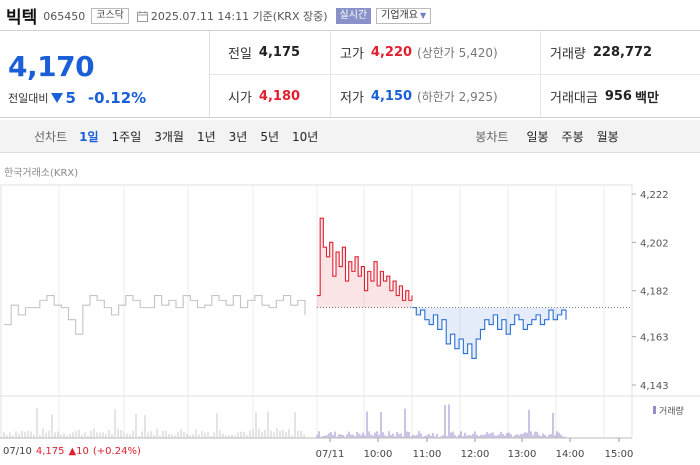  Describe the element at coordinates (423, 15) in the screenshot. I see `chevron-down-icon: ▼` at that location.